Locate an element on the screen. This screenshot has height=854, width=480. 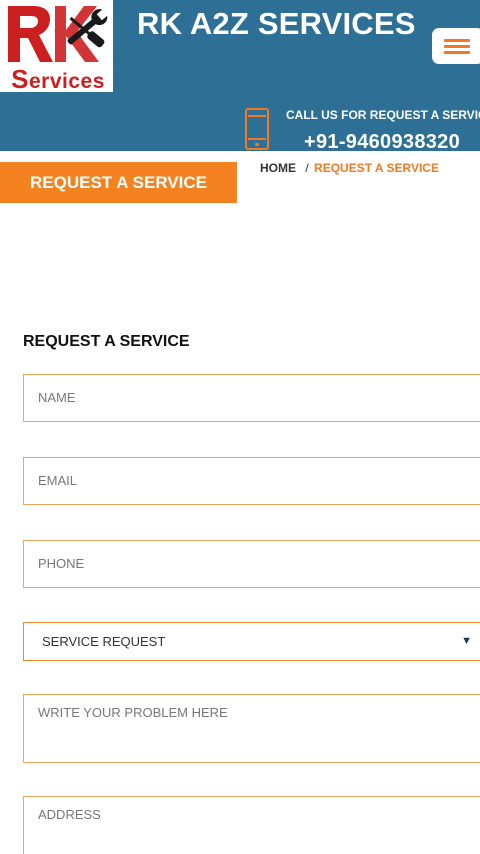
site-title: RK A2Z SERVICES is located at coordinates (276, 24).